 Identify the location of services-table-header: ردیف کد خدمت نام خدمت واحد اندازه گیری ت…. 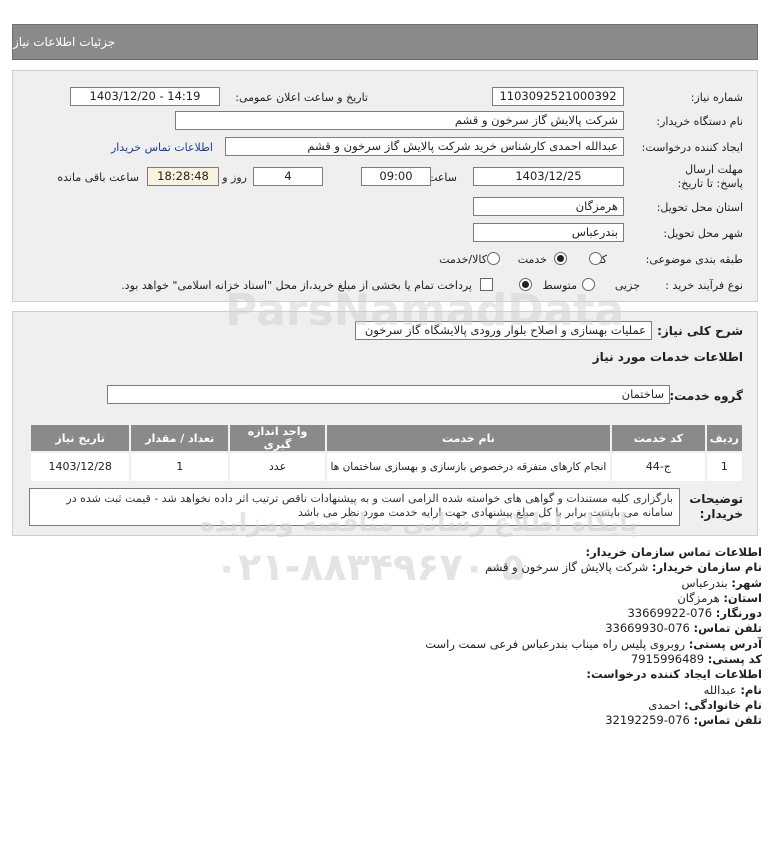
(386, 438).